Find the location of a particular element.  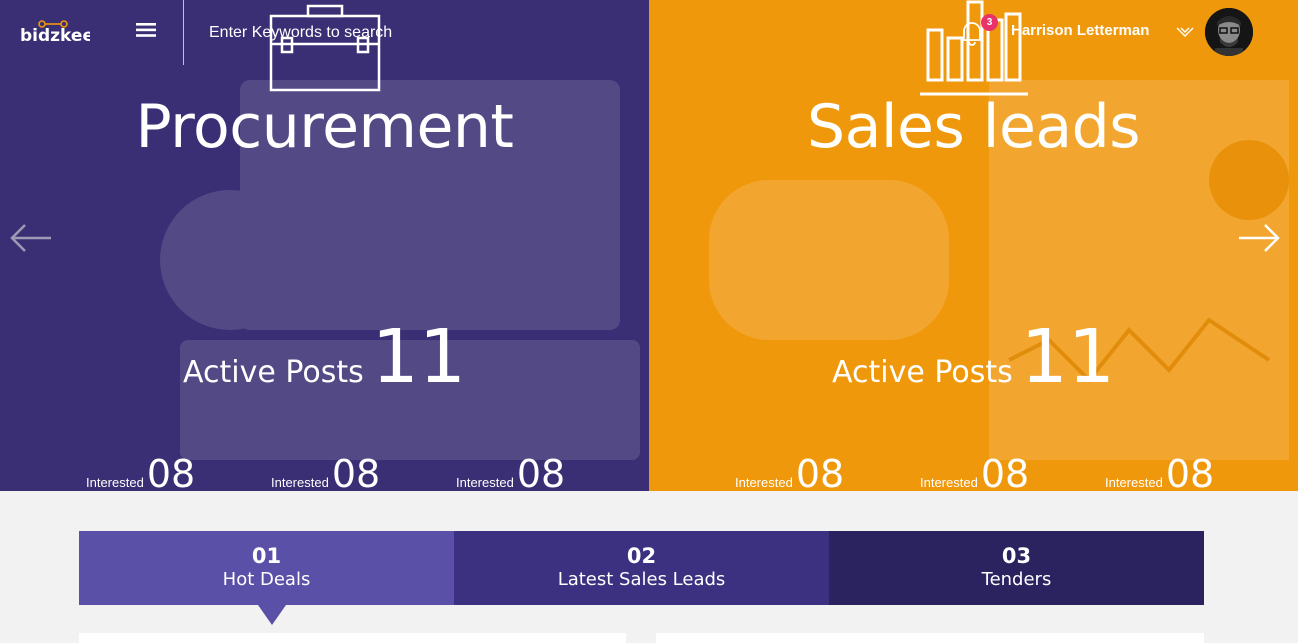

tab-label: Hot Deals is located at coordinates (266, 579).